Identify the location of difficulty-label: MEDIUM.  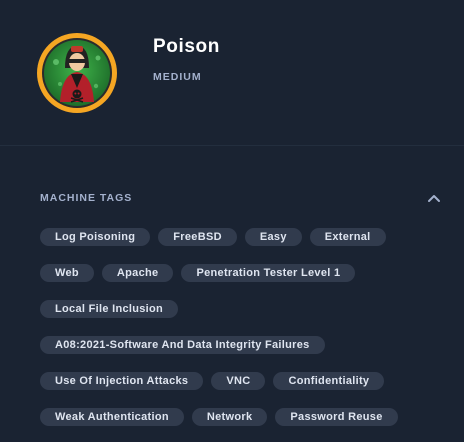
(177, 77).